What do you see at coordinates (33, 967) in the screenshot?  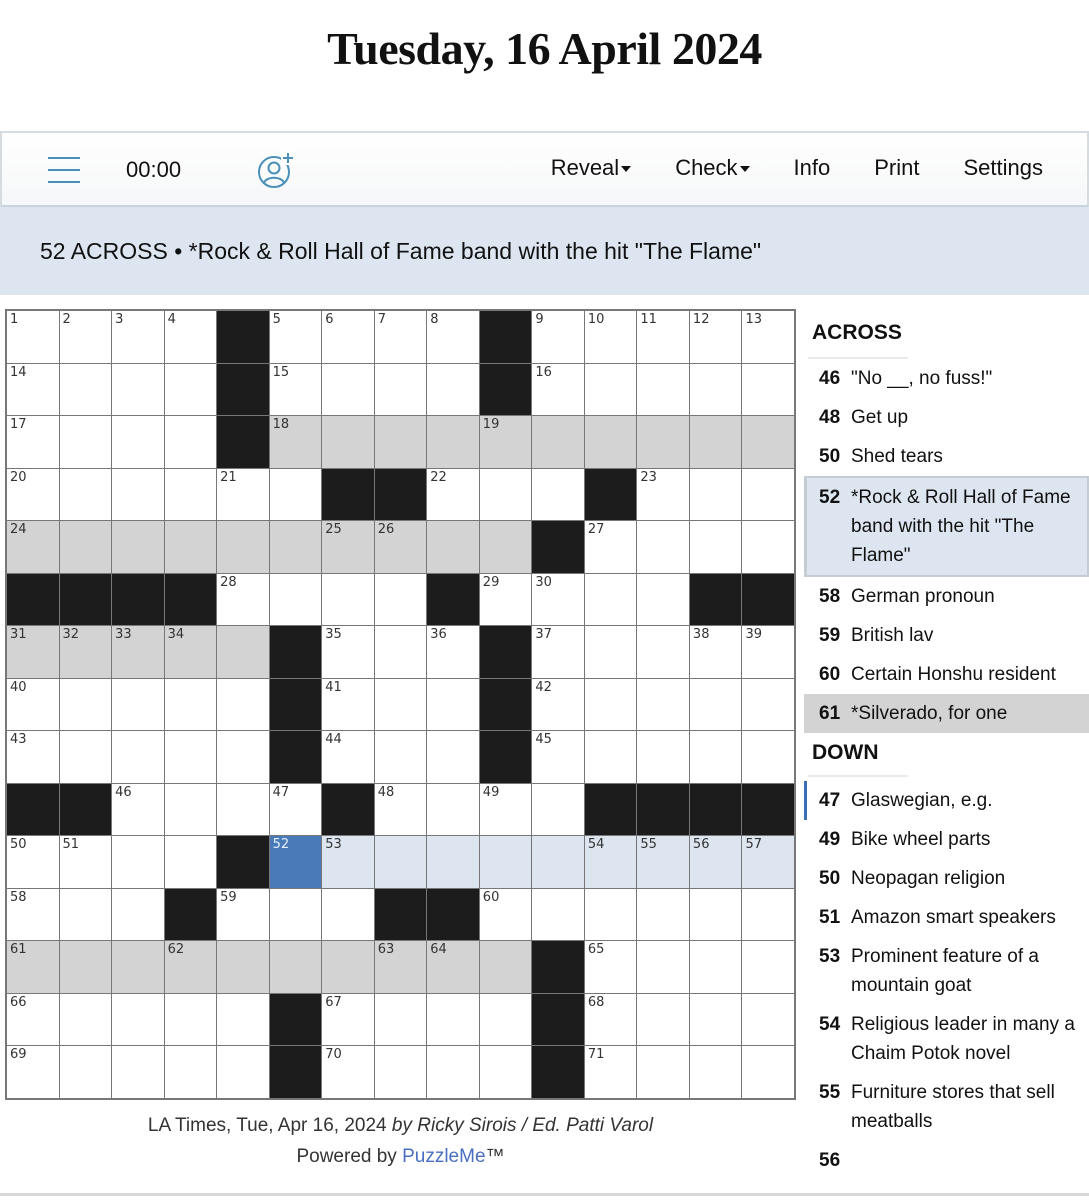 I see `grid-cell: 61` at bounding box center [33, 967].